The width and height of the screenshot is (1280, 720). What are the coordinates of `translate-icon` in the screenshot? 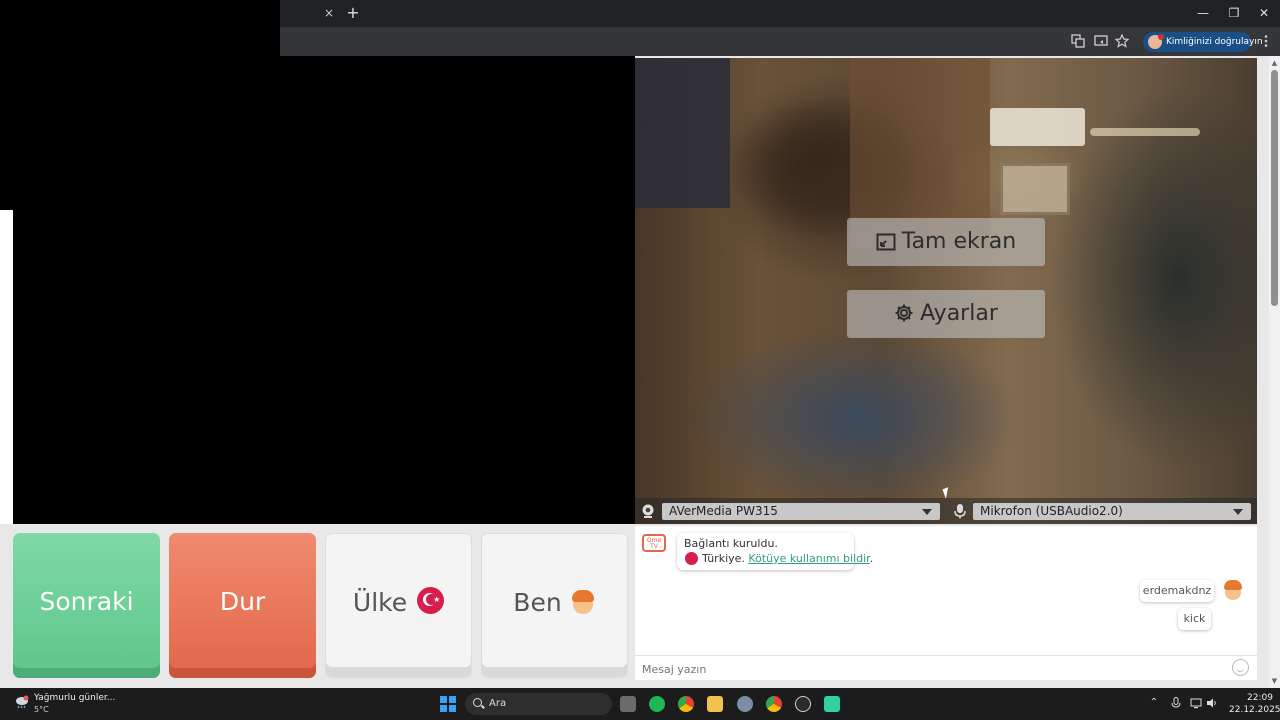 It's located at (1078, 42).